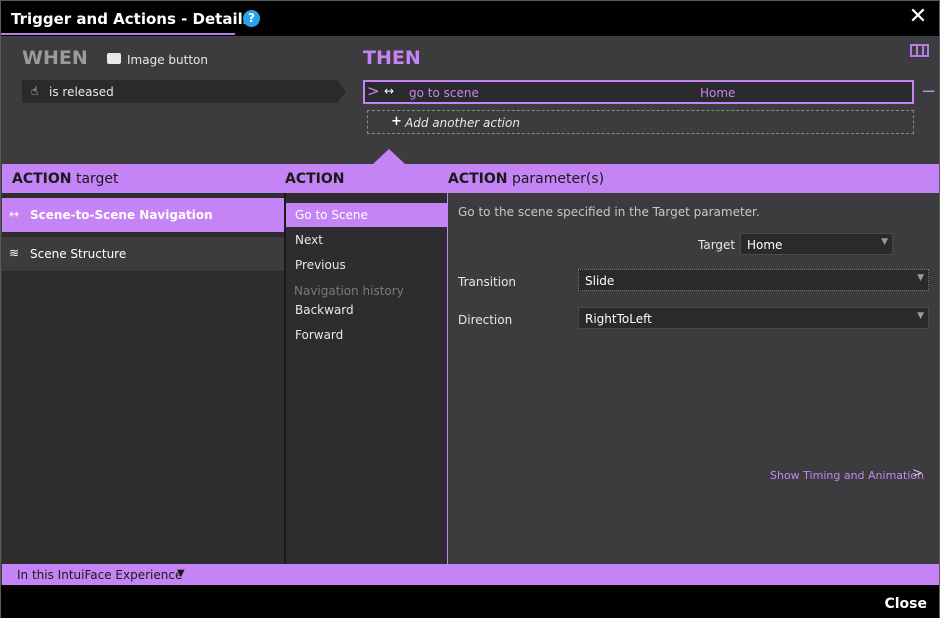  I want to click on action-name: go to scene, so click(444, 93).